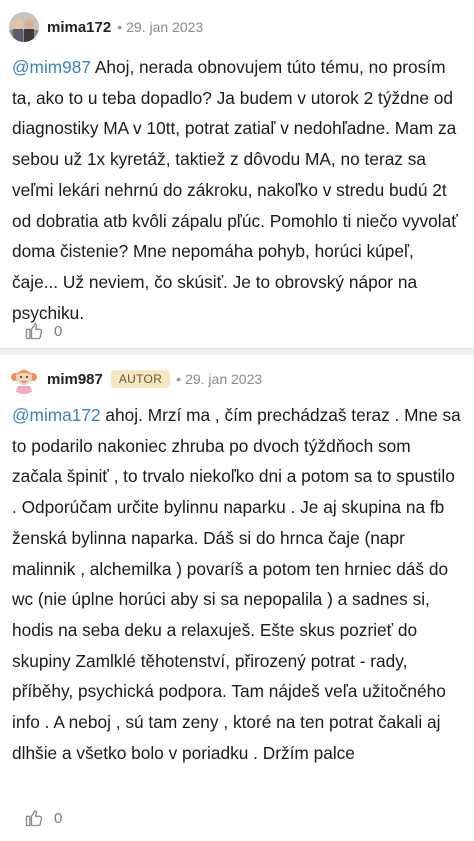  I want to click on comment-header: mima172 • 29. jan 2023, so click(106, 27).